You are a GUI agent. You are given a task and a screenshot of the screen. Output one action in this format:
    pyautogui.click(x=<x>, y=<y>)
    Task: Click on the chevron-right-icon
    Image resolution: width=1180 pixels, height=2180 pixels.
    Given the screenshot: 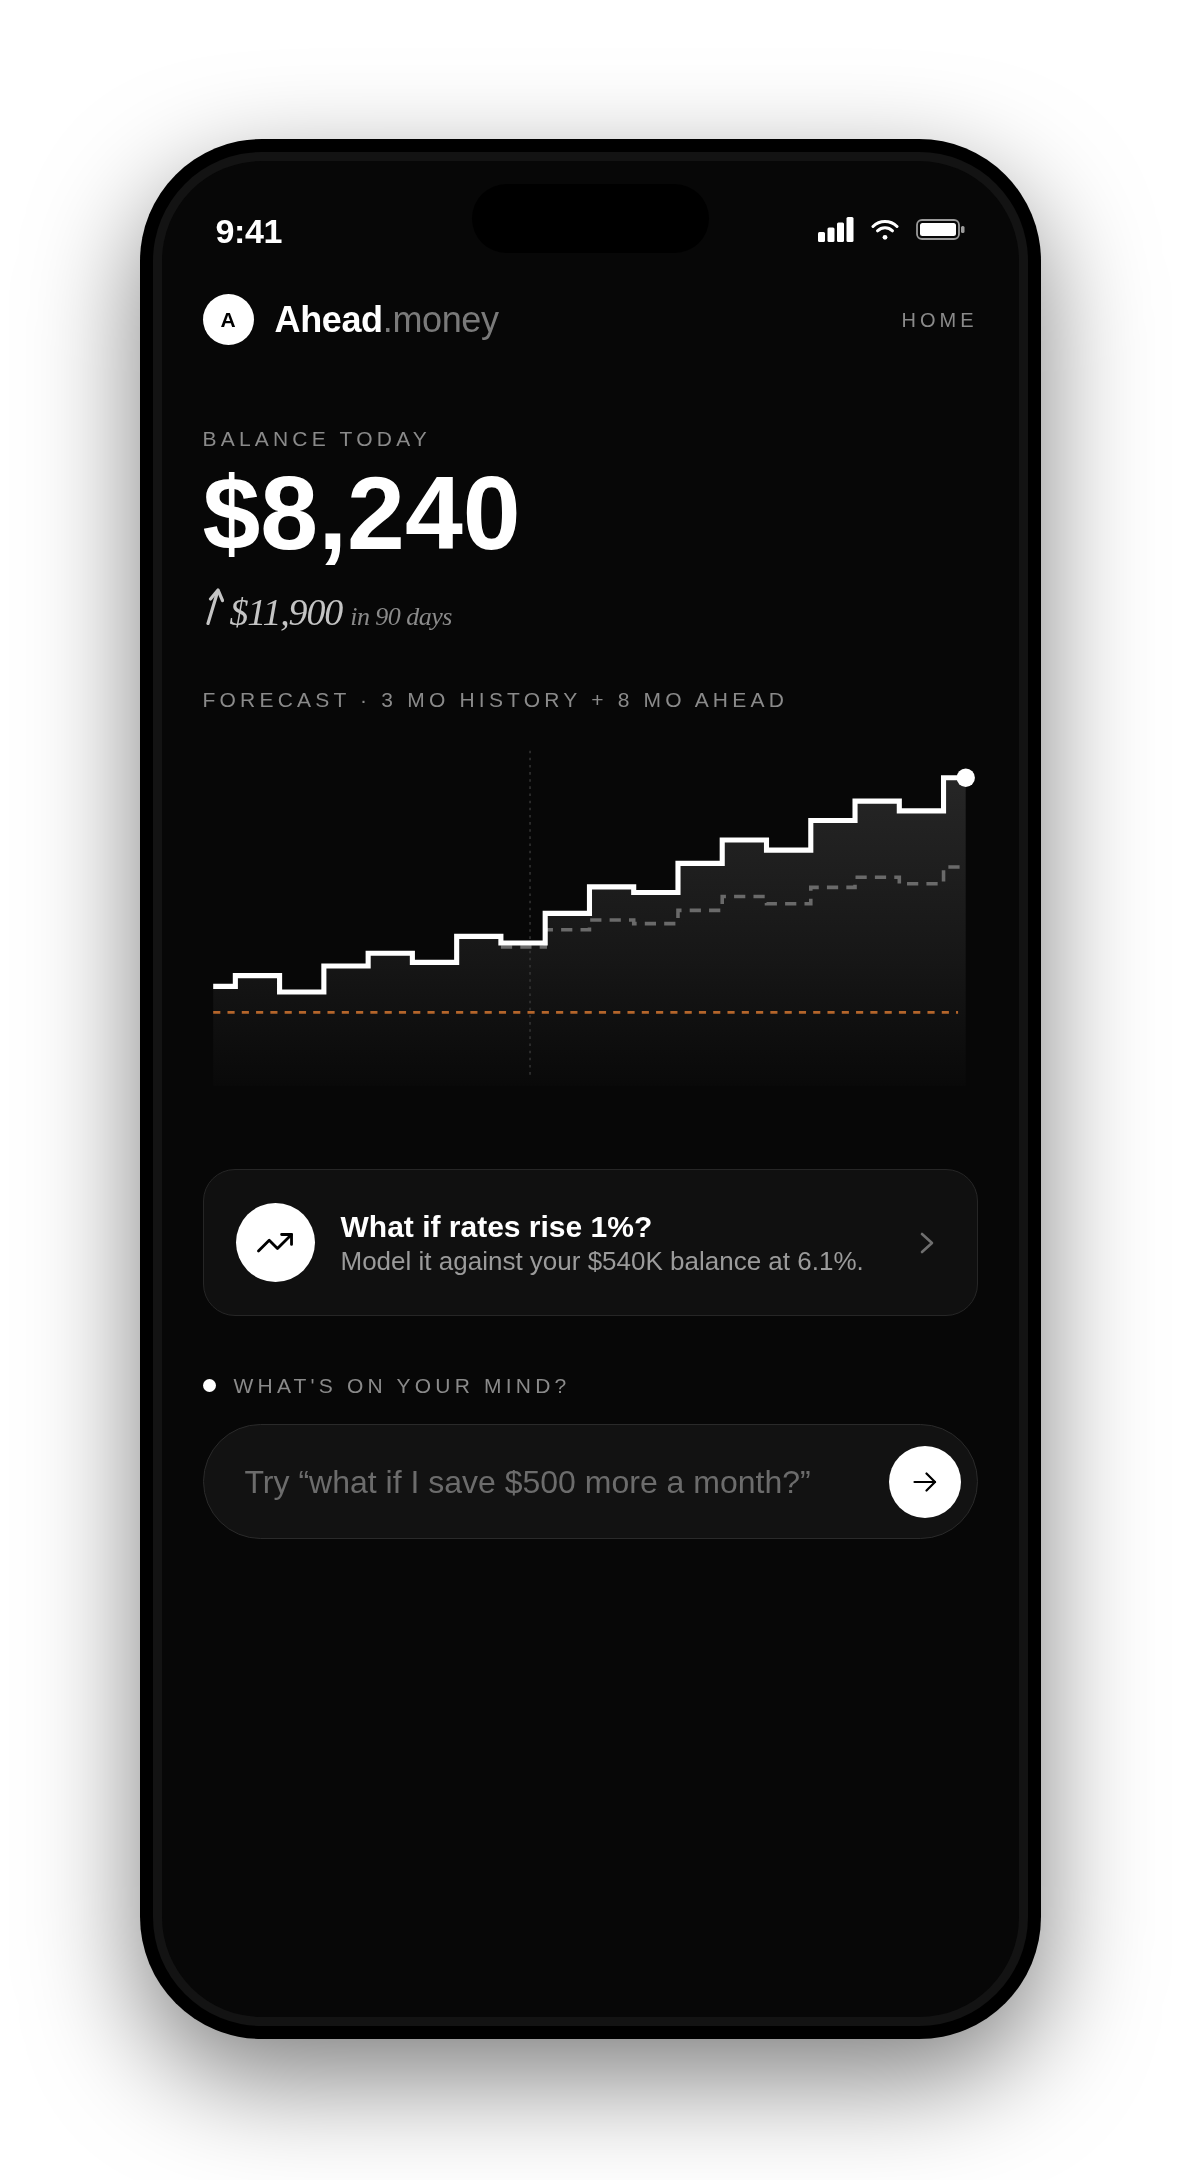 What is the action you would take?
    pyautogui.click(x=926, y=1242)
    